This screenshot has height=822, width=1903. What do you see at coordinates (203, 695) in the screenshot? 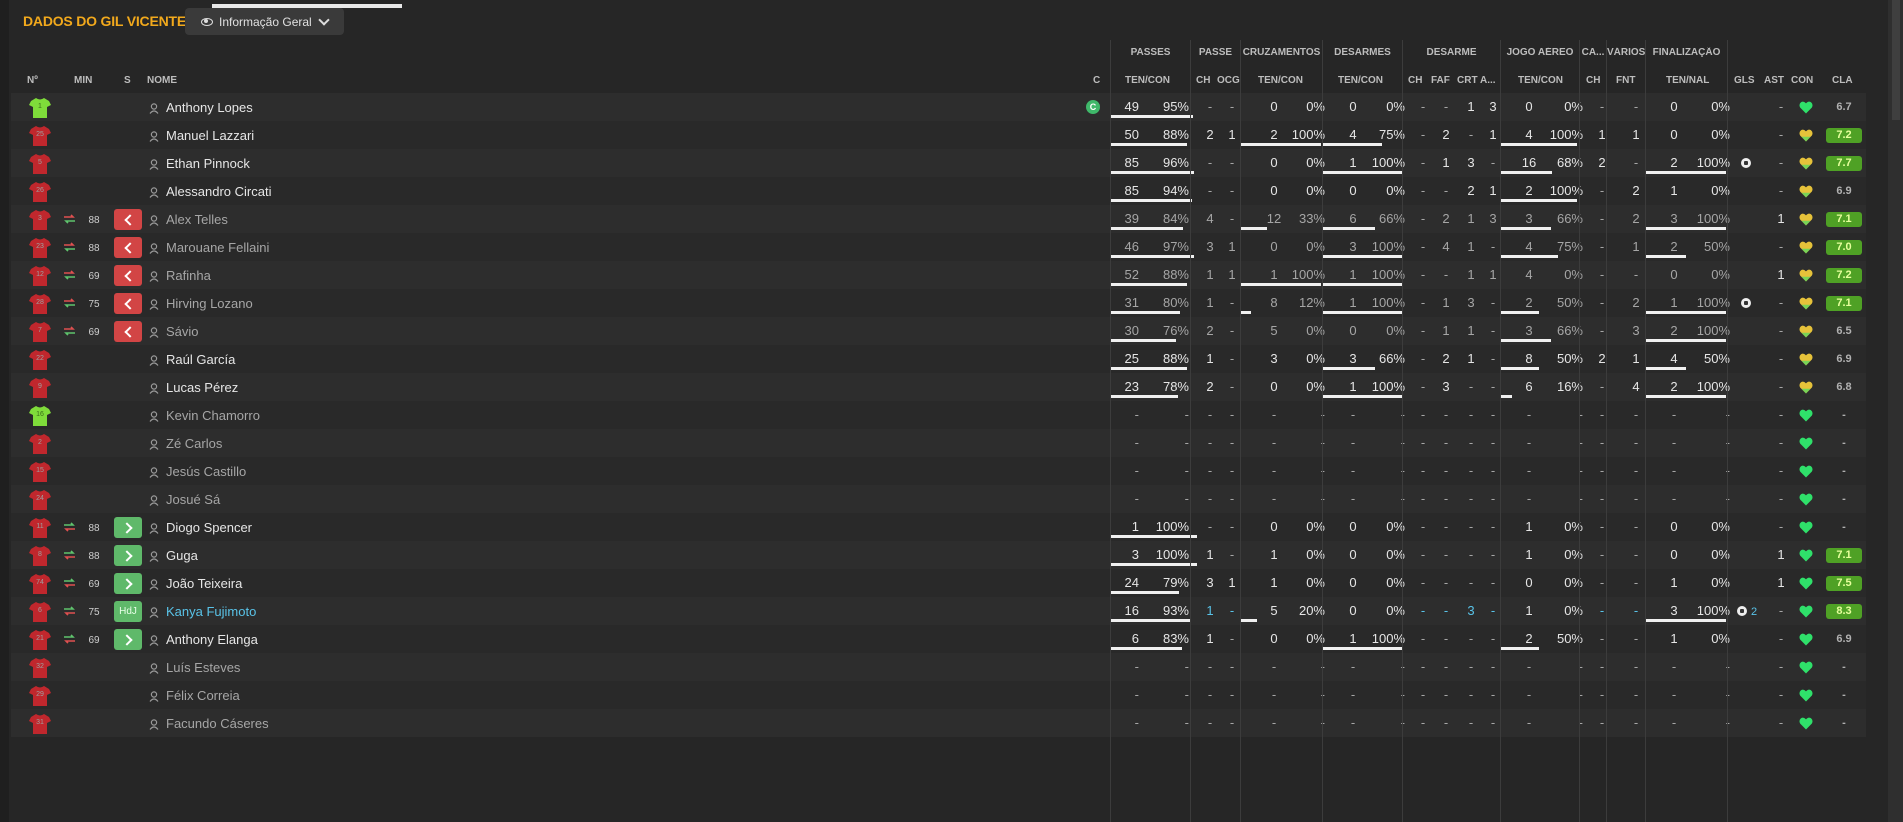
I see `player-name: Félix Correia` at bounding box center [203, 695].